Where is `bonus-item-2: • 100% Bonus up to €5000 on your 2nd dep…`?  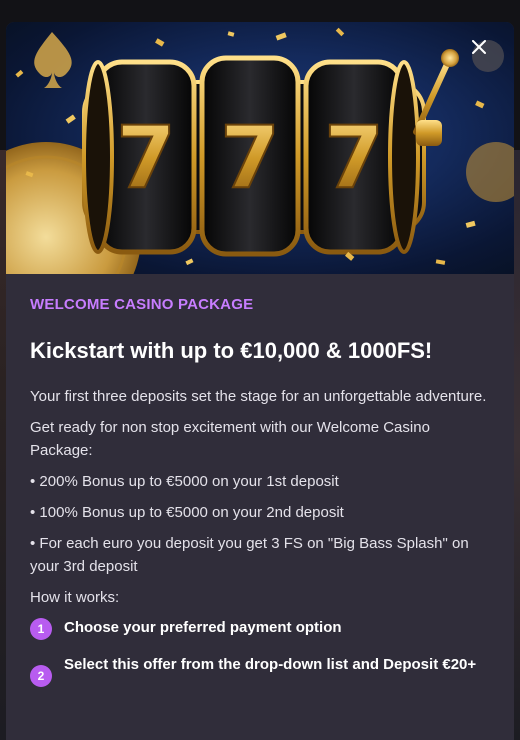 bonus-item-2: • 100% Bonus up to €5000 on your 2nd dep… is located at coordinates (187, 512).